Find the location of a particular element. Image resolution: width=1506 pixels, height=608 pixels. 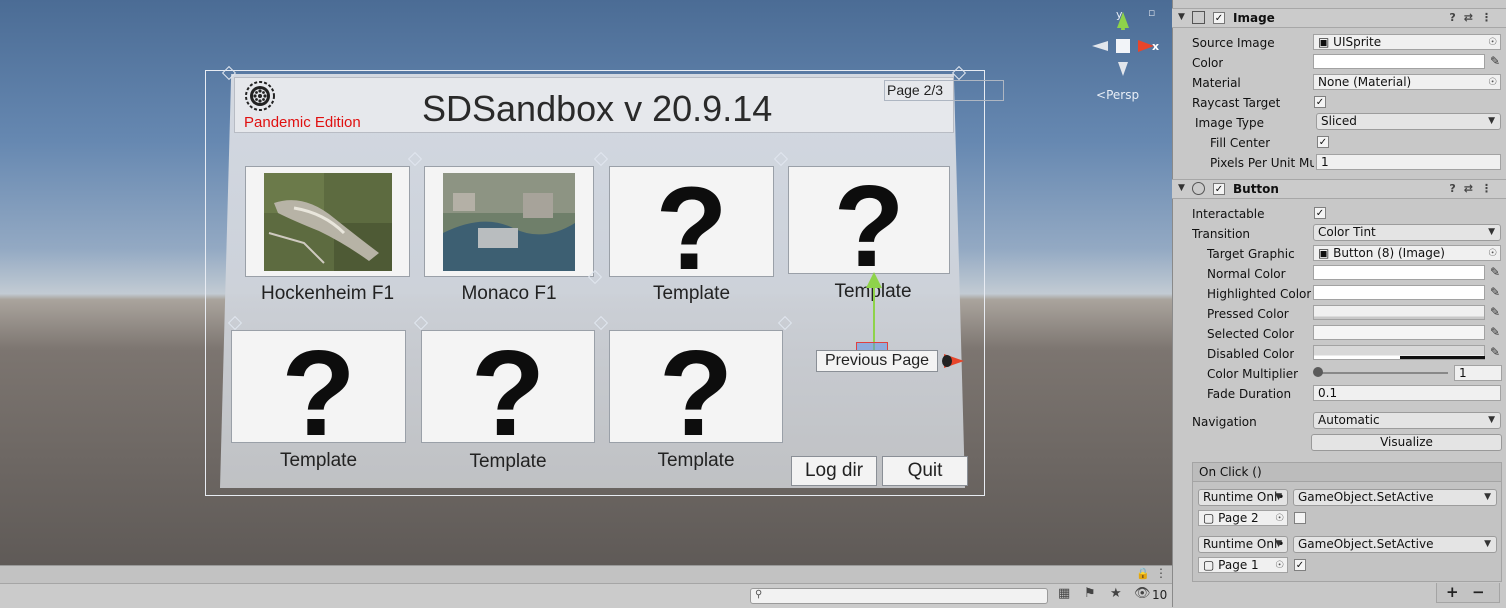

previous-page-button: Previous Page is located at coordinates (877, 361).